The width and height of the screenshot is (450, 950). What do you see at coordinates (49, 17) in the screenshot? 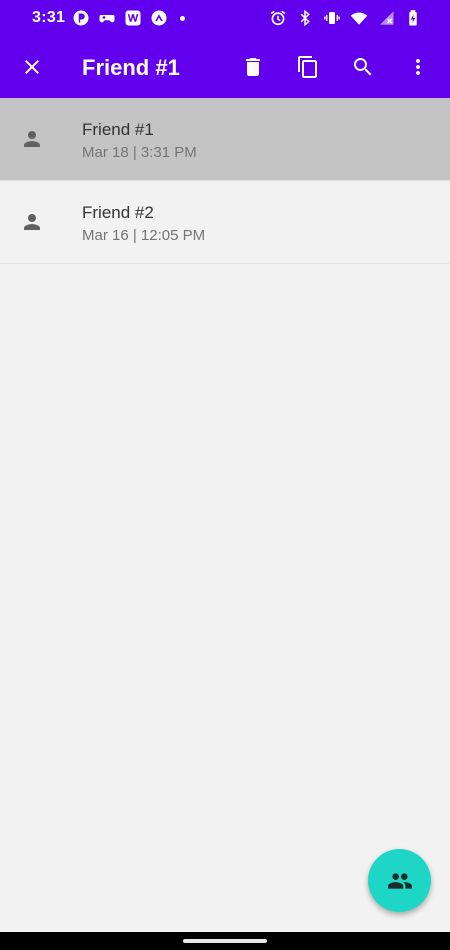
I see `status-time: 3:31` at bounding box center [49, 17].